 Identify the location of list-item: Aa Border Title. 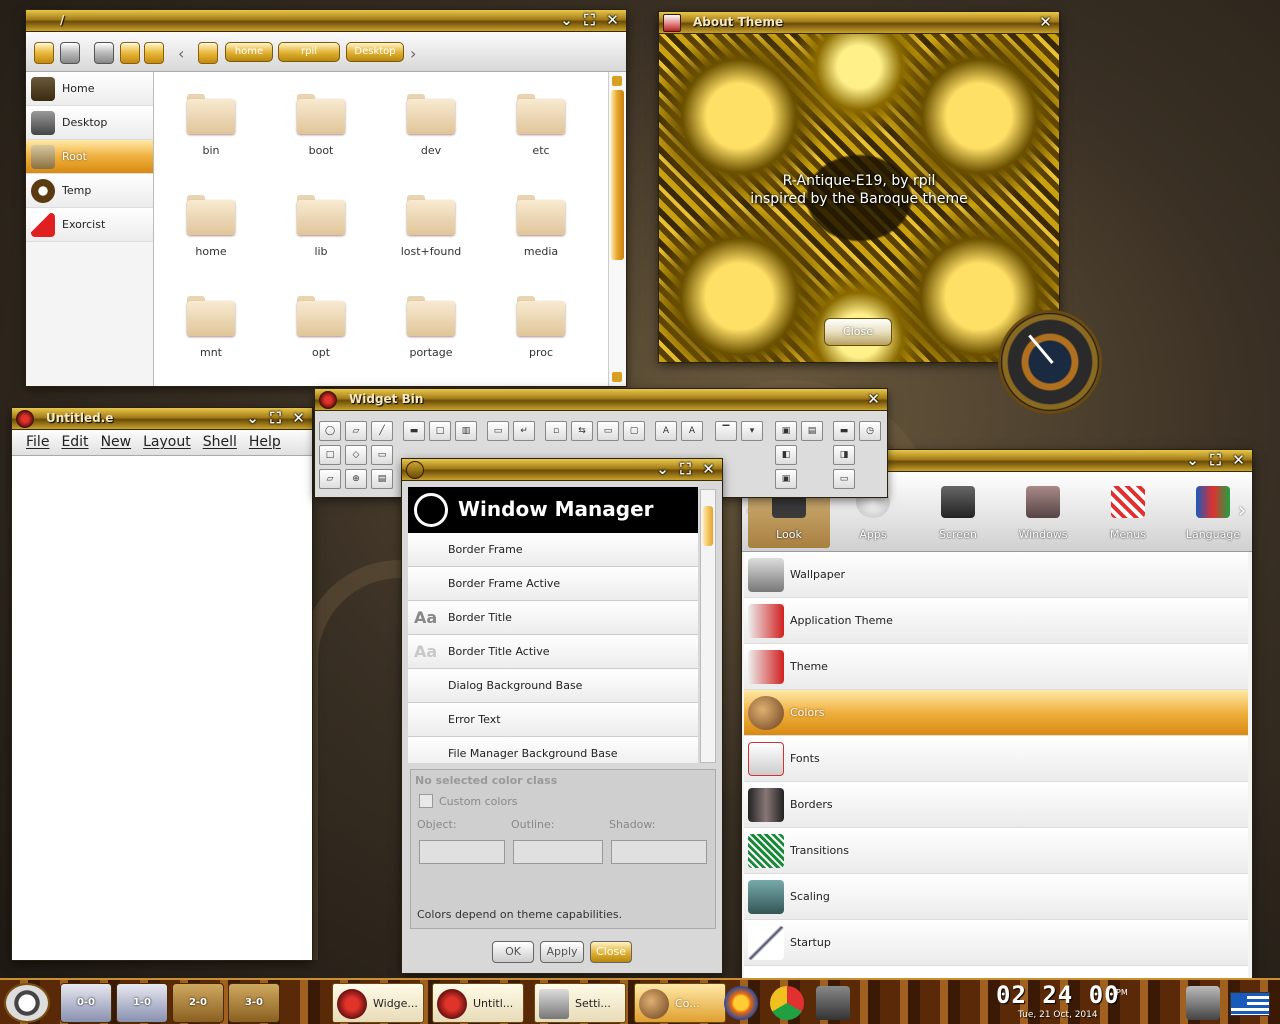
(553, 618).